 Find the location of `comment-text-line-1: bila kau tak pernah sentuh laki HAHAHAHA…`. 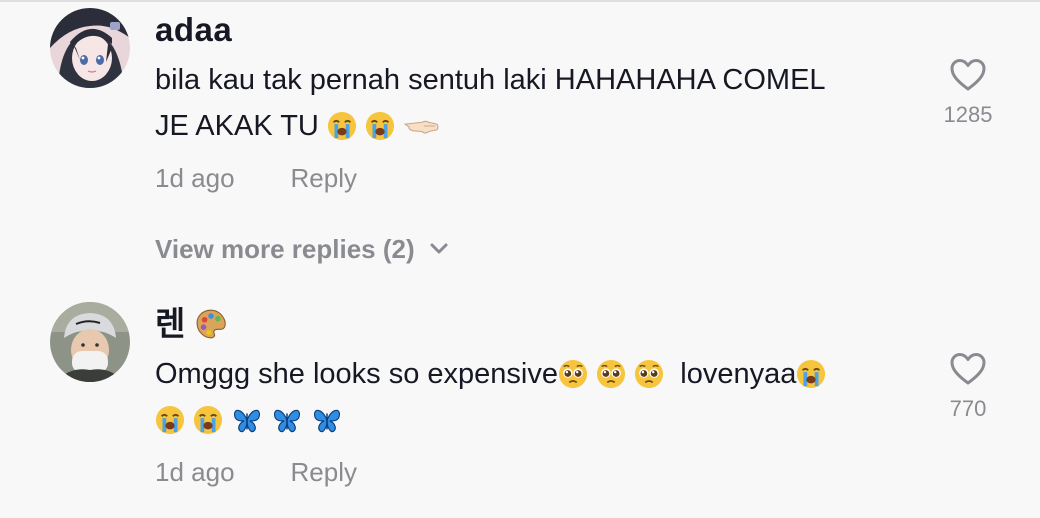

comment-text-line-1: bila kau tak pernah sentuh laki HAHAHAHA… is located at coordinates (490, 80).